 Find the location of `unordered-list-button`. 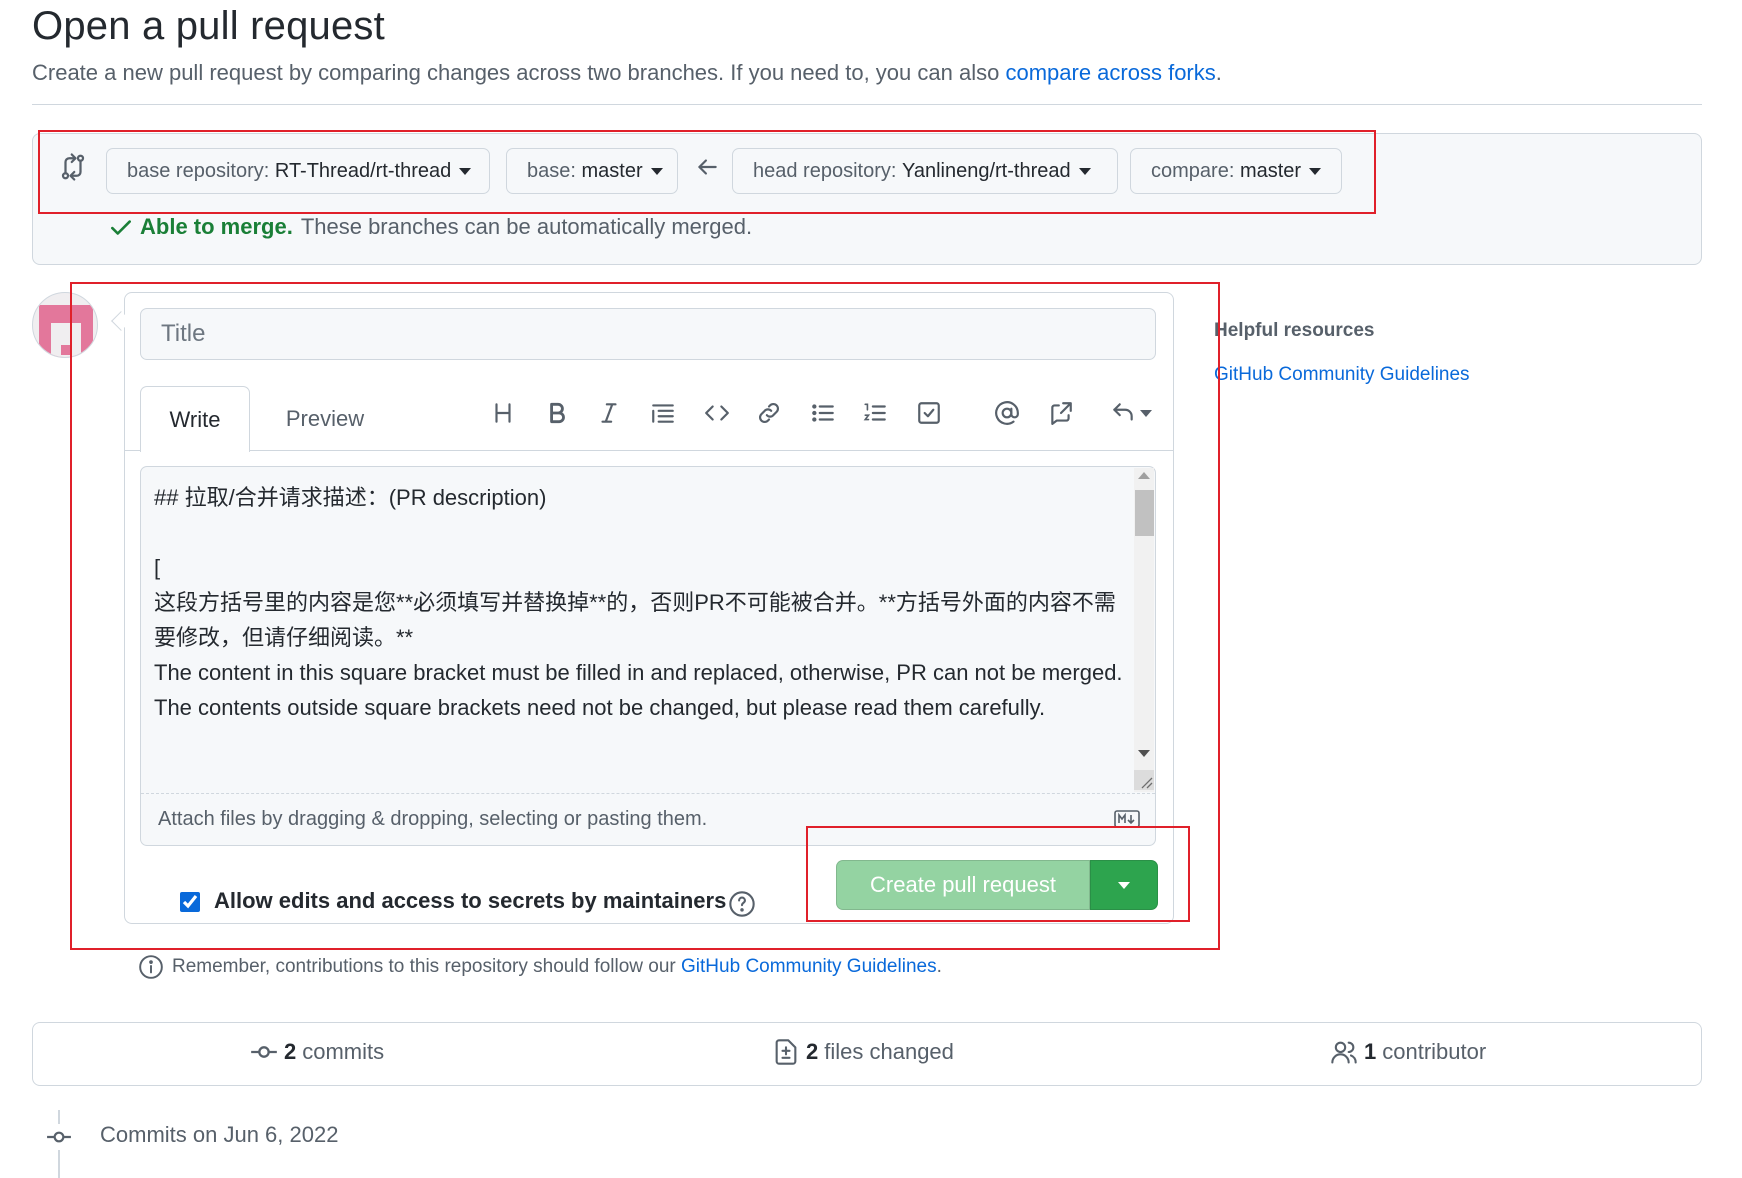

unordered-list-button is located at coordinates (823, 413).